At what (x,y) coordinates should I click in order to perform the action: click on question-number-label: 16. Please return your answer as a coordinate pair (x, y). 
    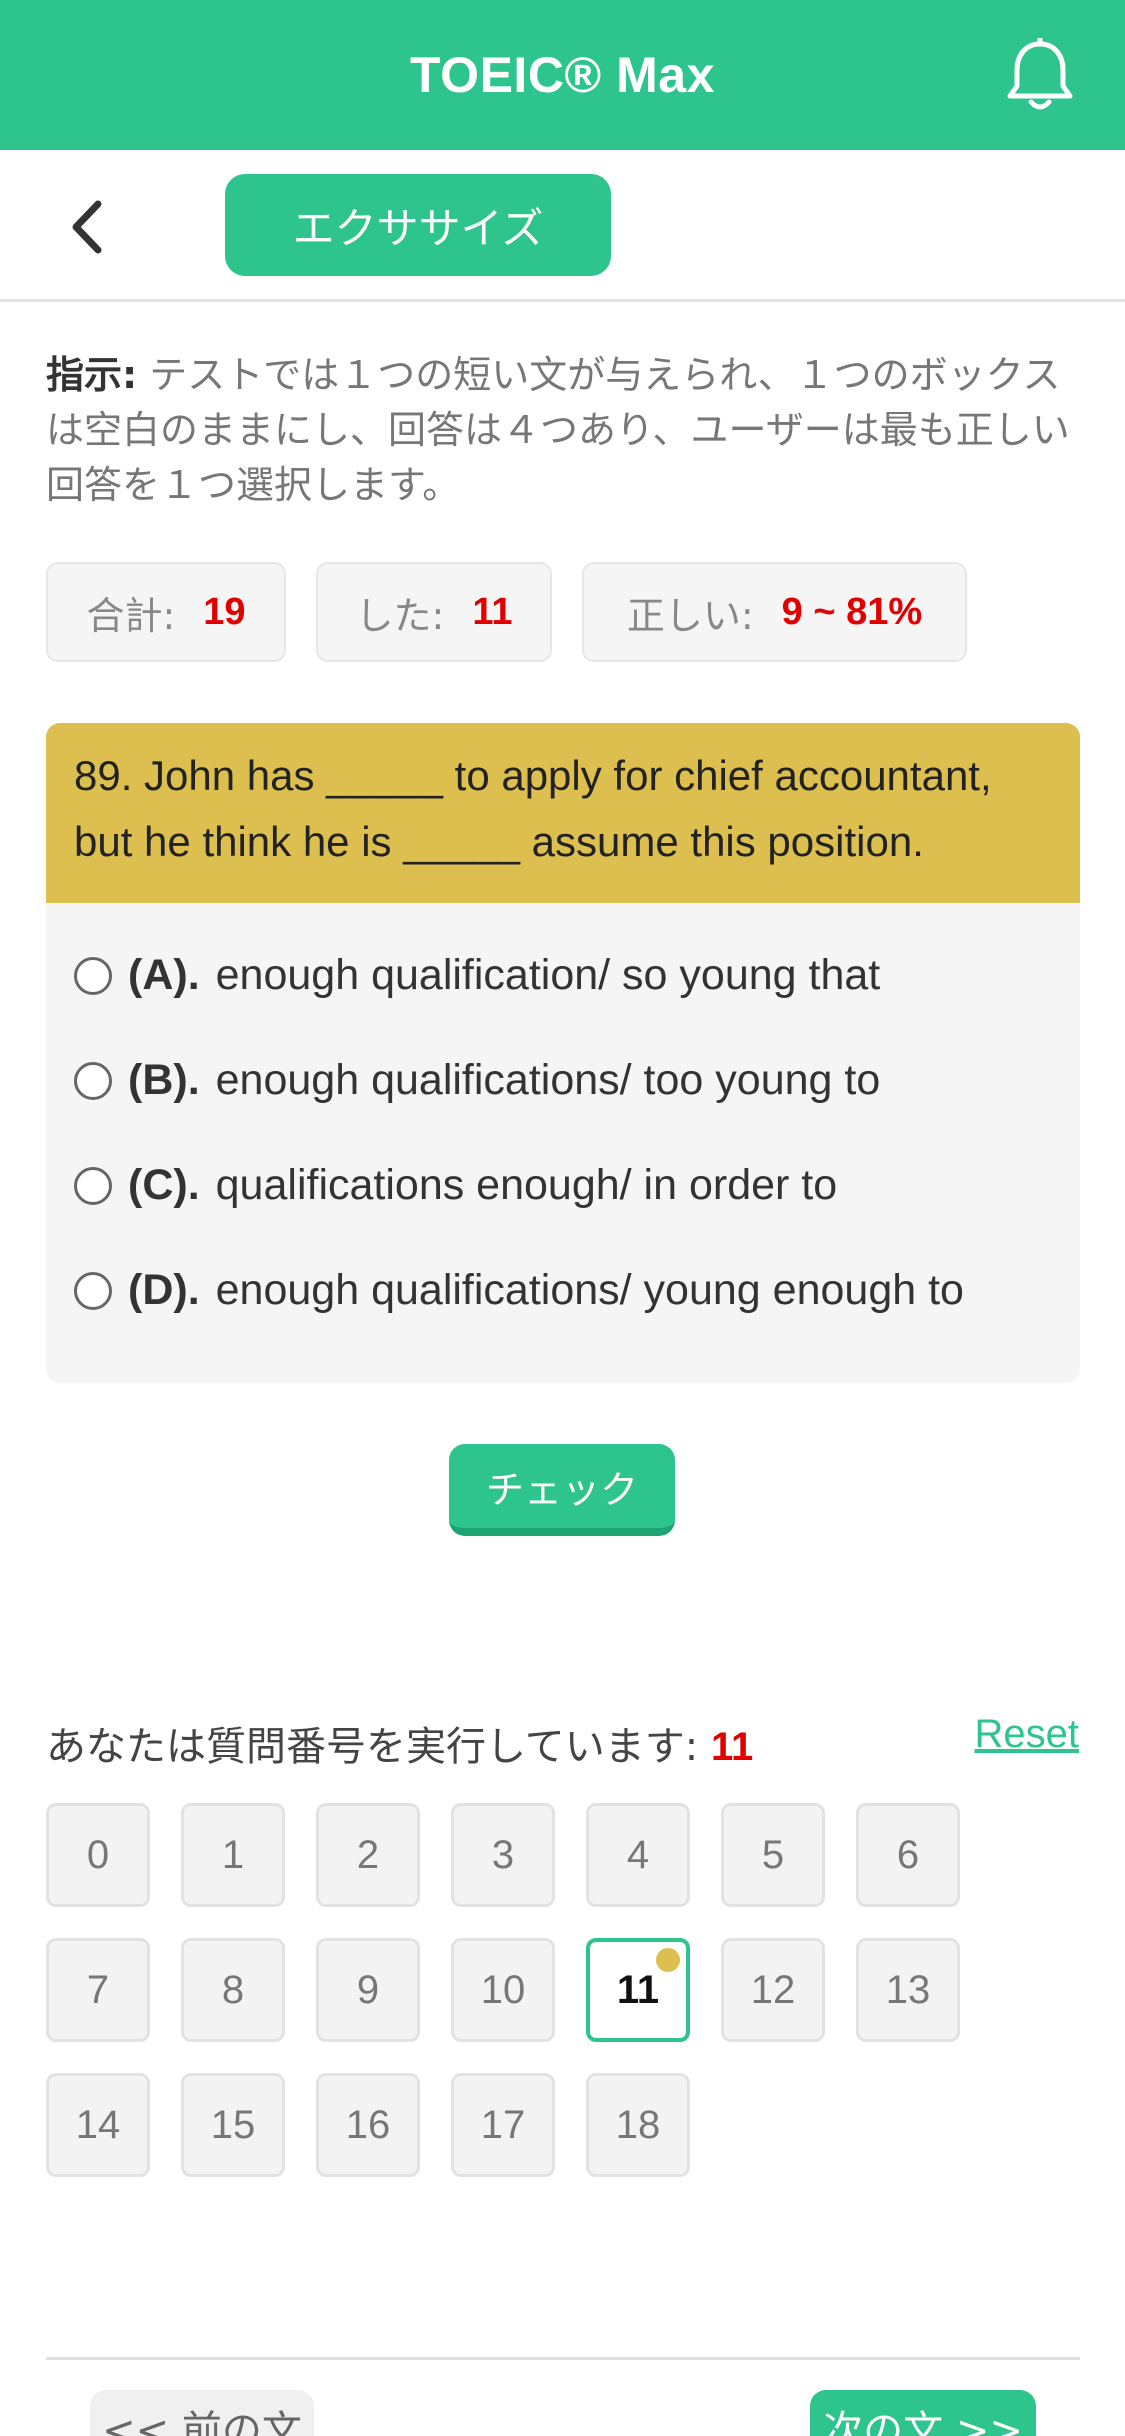
    Looking at the image, I should click on (368, 2124).